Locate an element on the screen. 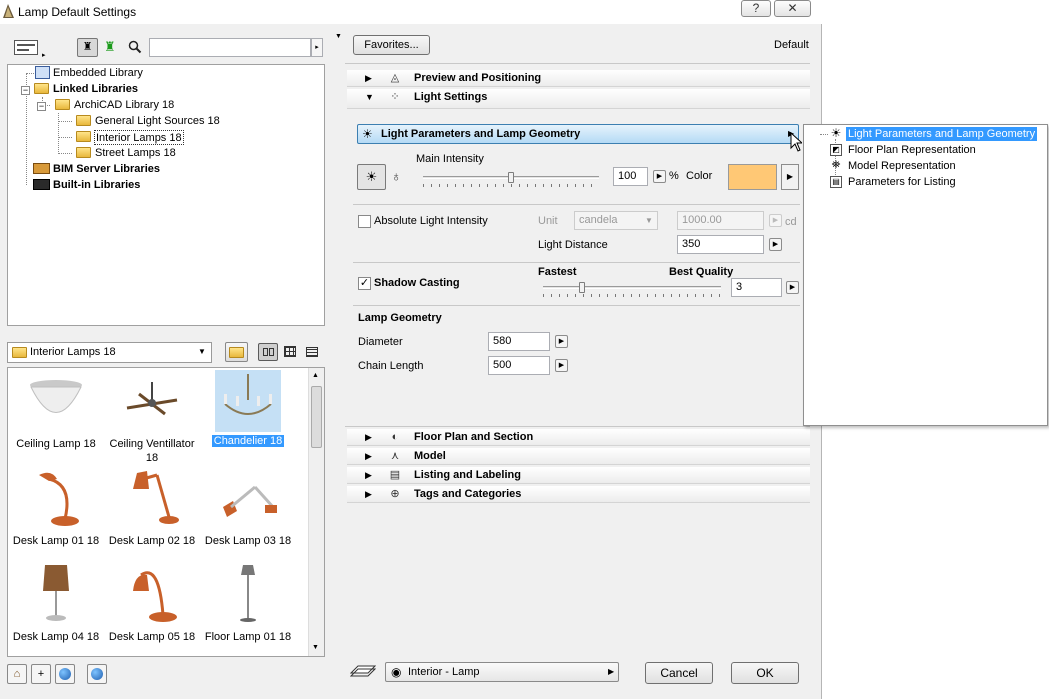 This screenshot has height=699, width=1049. search-input is located at coordinates (230, 47).